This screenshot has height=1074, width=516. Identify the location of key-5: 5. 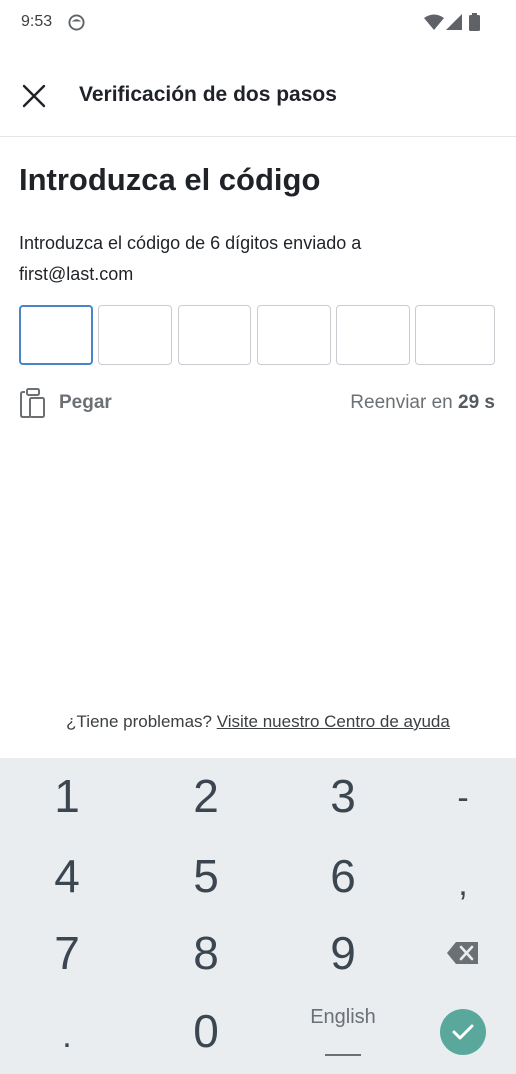
(206, 876).